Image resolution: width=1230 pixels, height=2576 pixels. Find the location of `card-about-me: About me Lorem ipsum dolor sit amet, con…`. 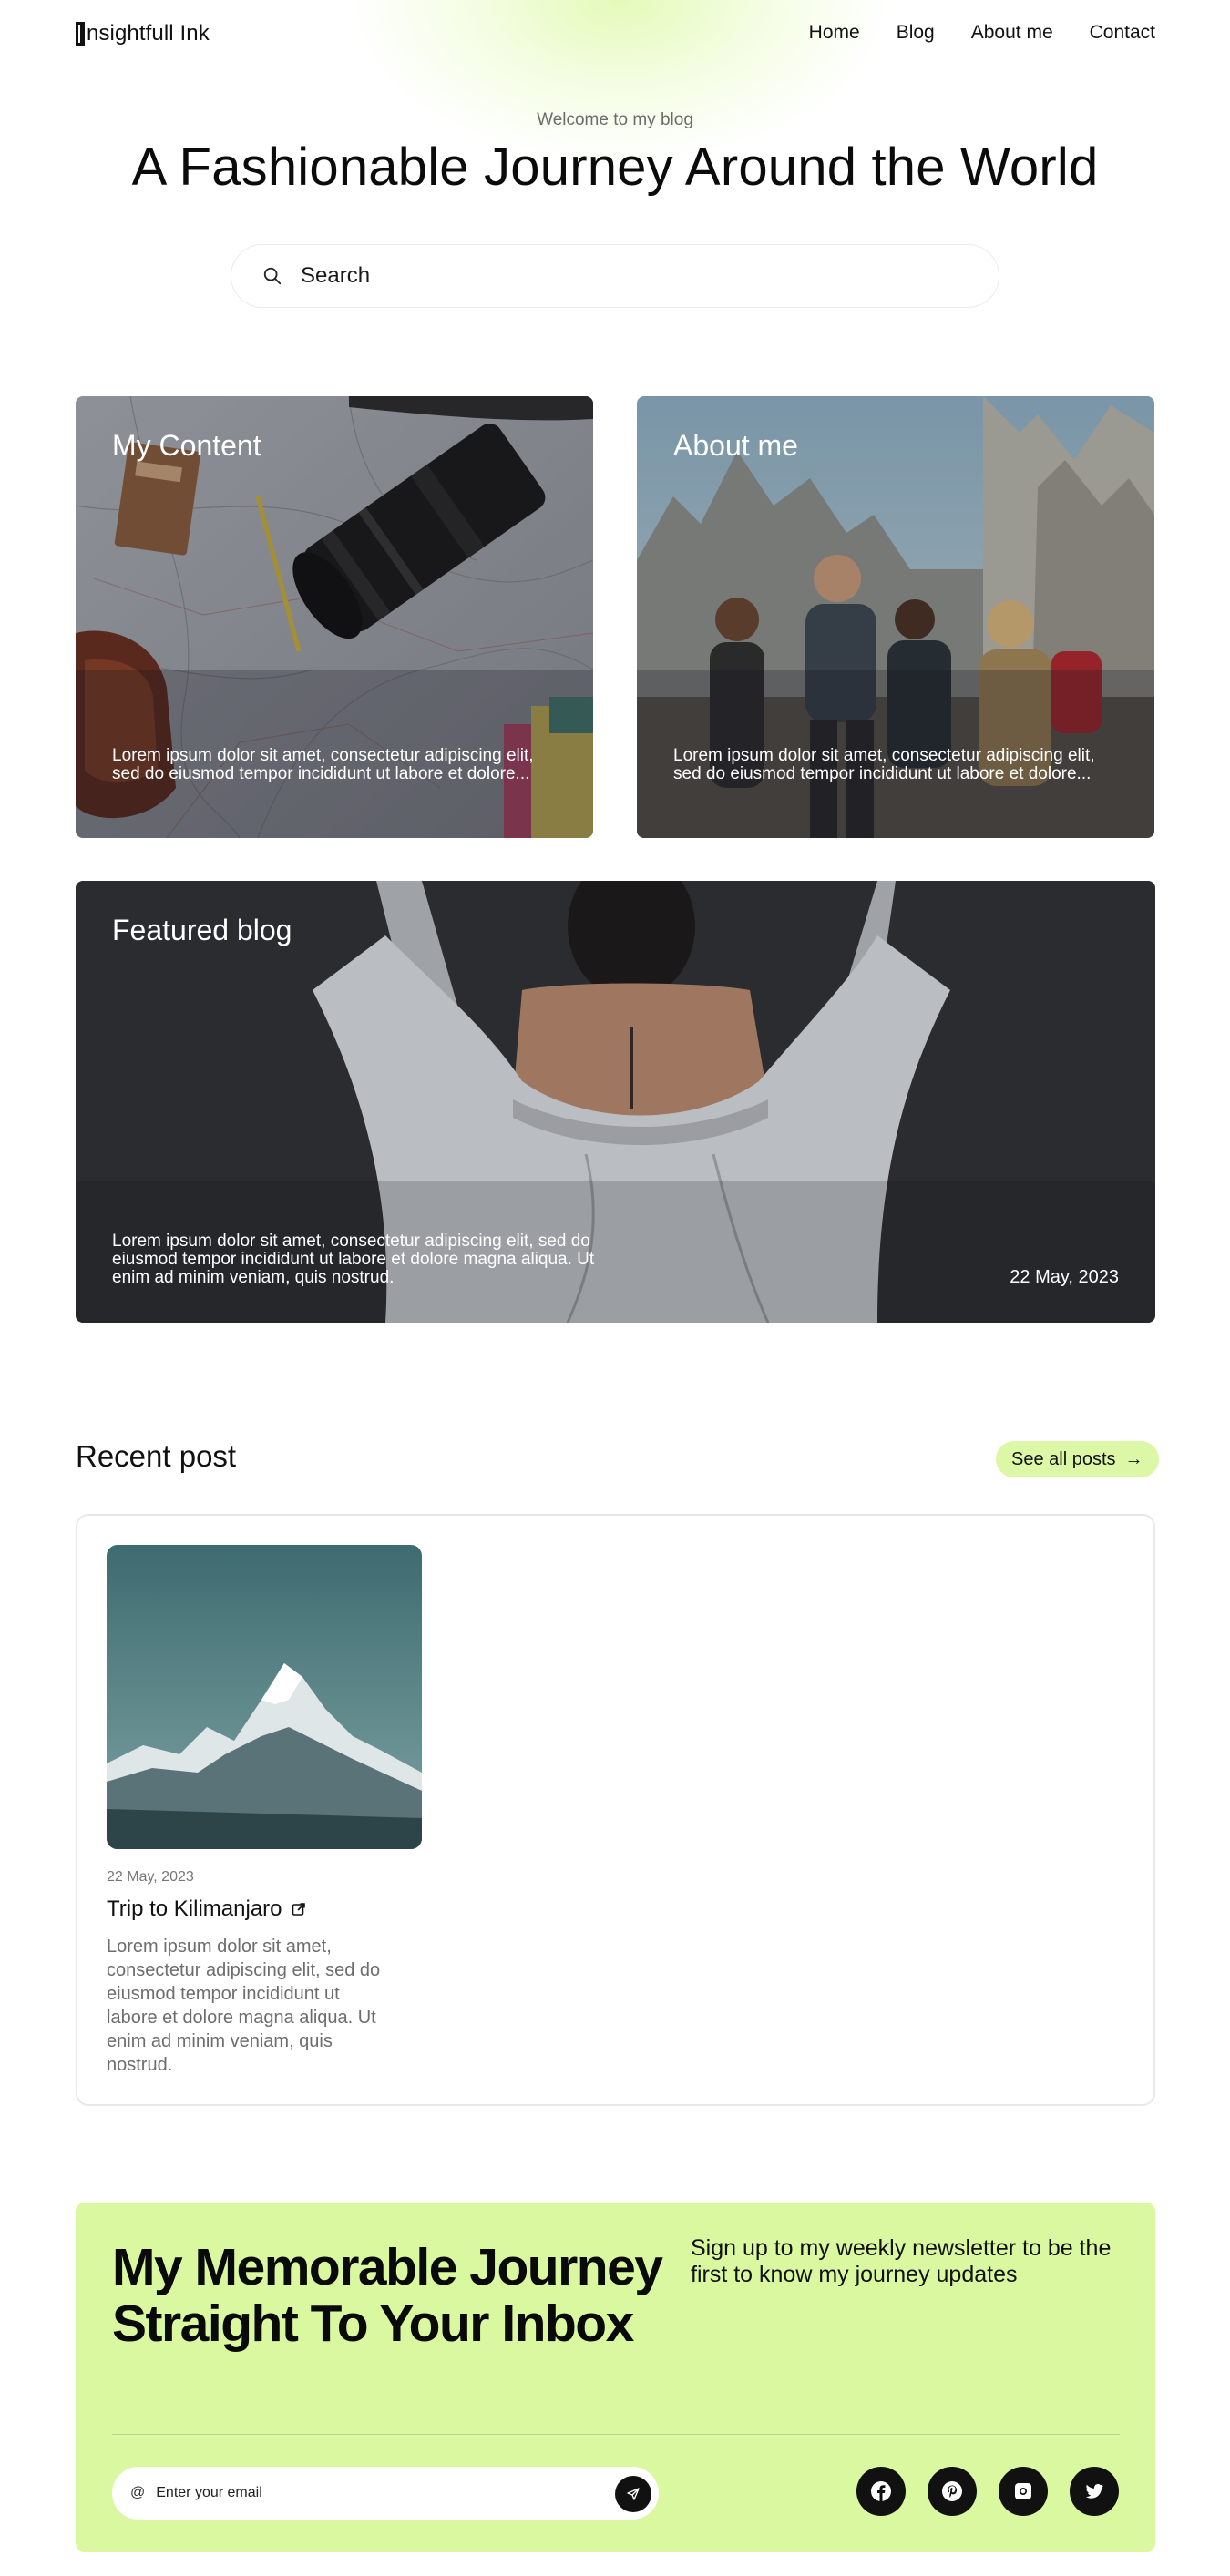

card-about-me: About me Lorem ipsum dolor sit amet, con… is located at coordinates (896, 617).